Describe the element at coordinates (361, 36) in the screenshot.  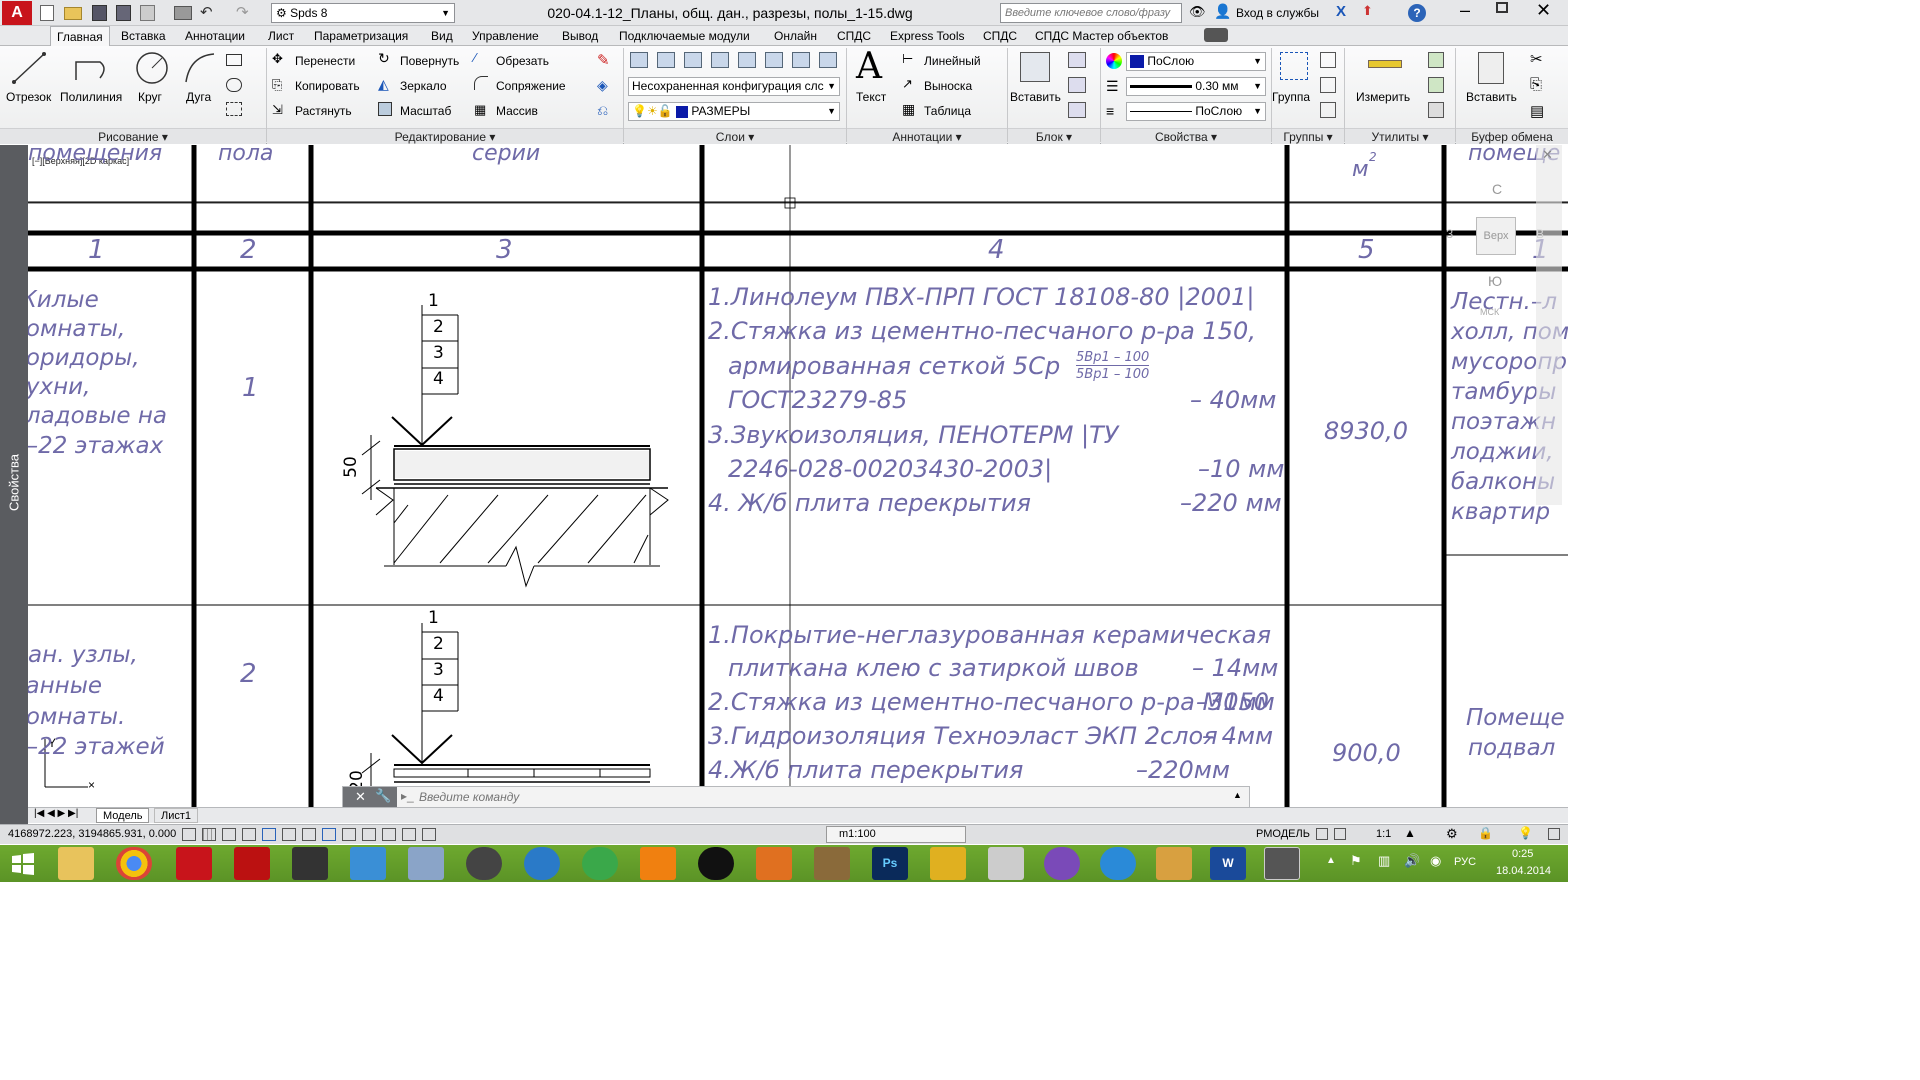
I see `tab-parametric: Параметризация` at that location.